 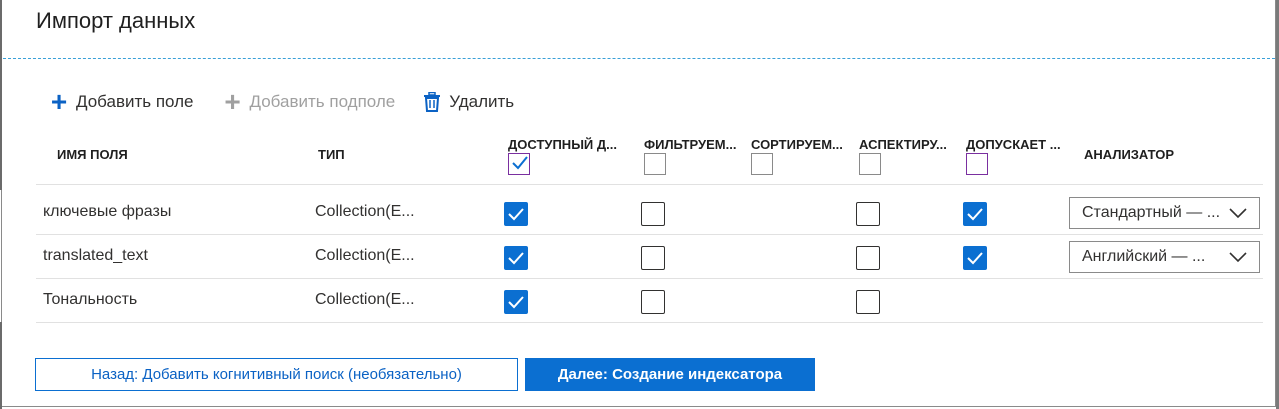 I want to click on column-header-type: ТИП, so click(x=331, y=154).